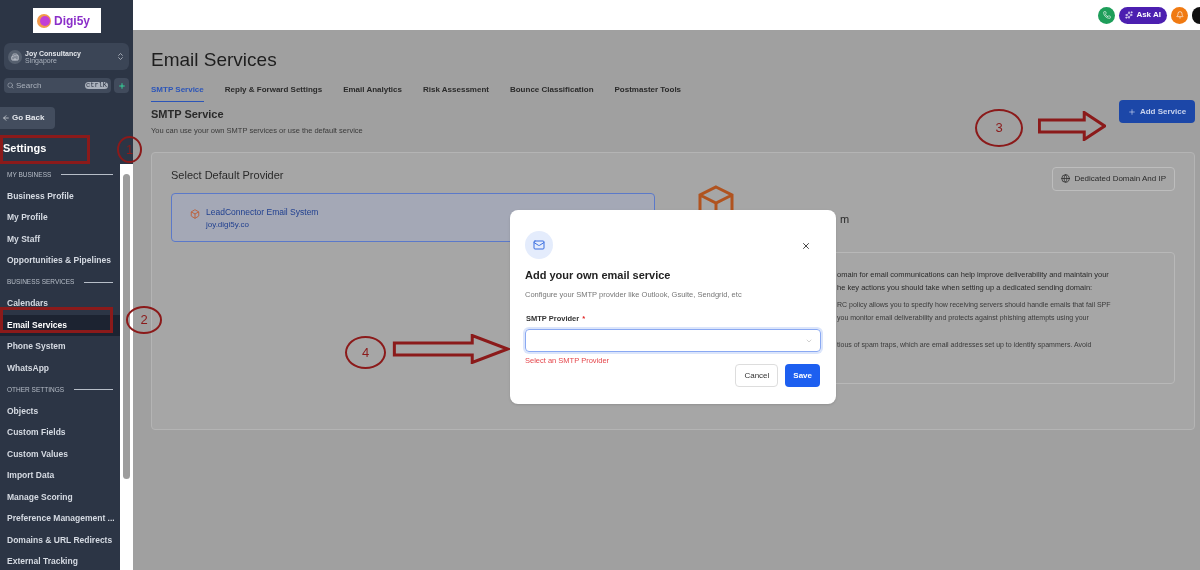 The height and width of the screenshot is (570, 1200). What do you see at coordinates (214, 61) in the screenshot?
I see `page-title: Email Services` at bounding box center [214, 61].